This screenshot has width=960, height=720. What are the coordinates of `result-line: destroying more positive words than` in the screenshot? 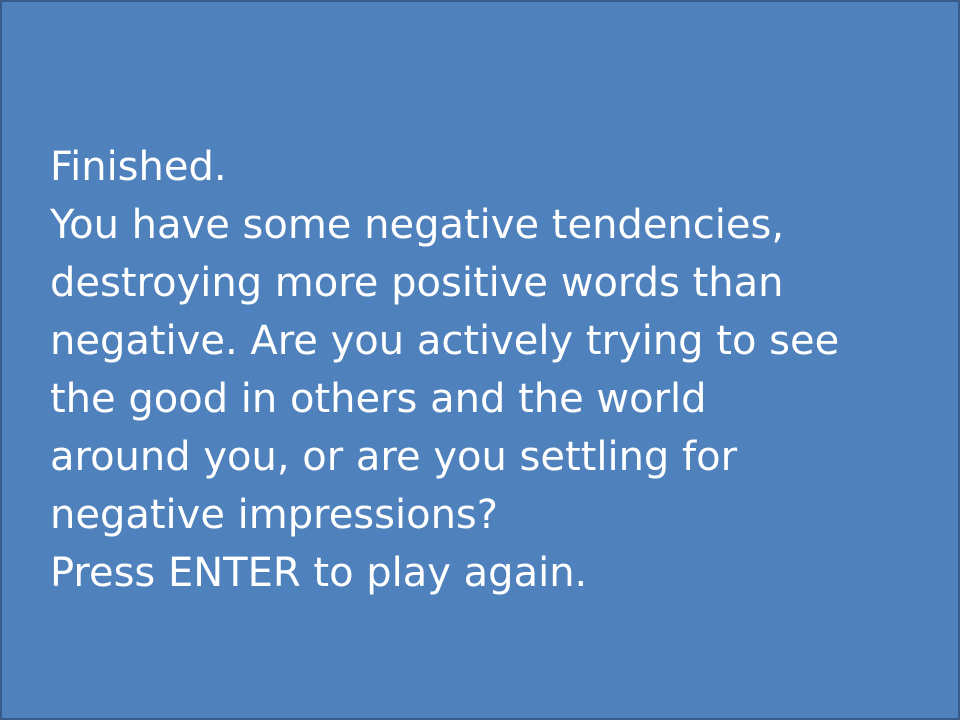 It's located at (417, 283).